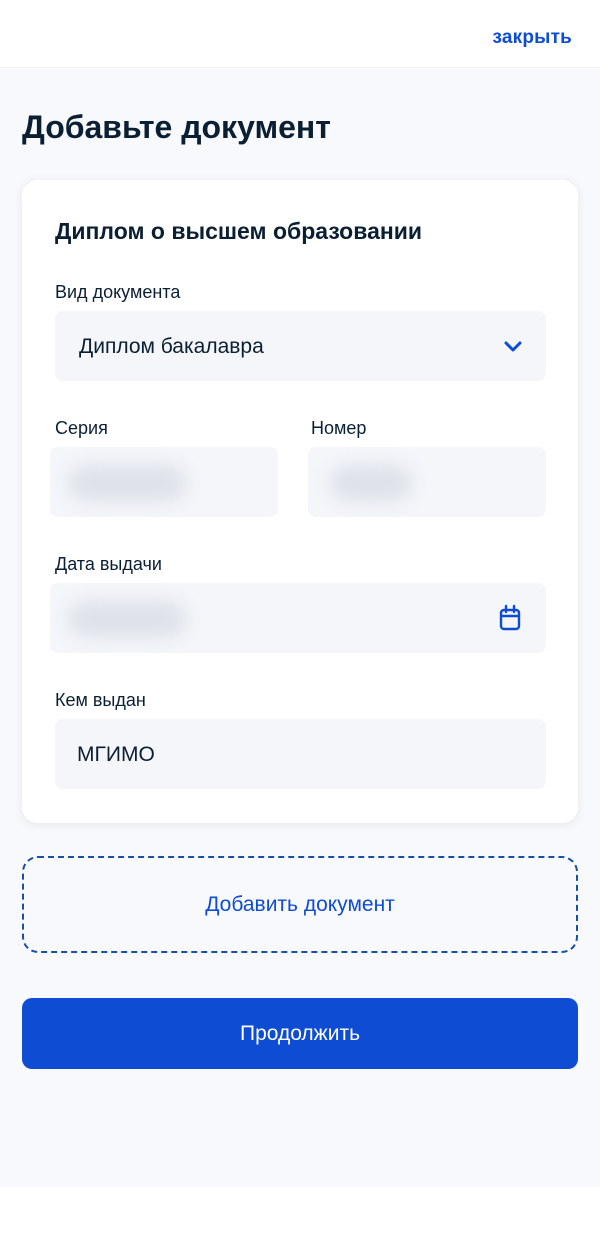  Describe the element at coordinates (339, 428) in the screenshot. I see `number-label: Номер` at that location.